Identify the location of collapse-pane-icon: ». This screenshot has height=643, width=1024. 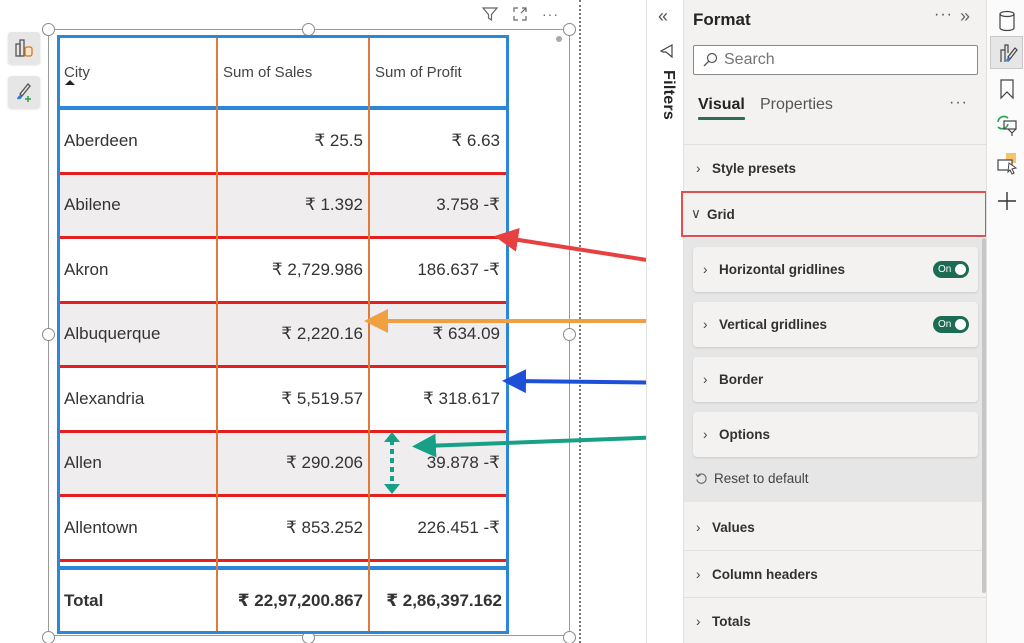
(965, 16).